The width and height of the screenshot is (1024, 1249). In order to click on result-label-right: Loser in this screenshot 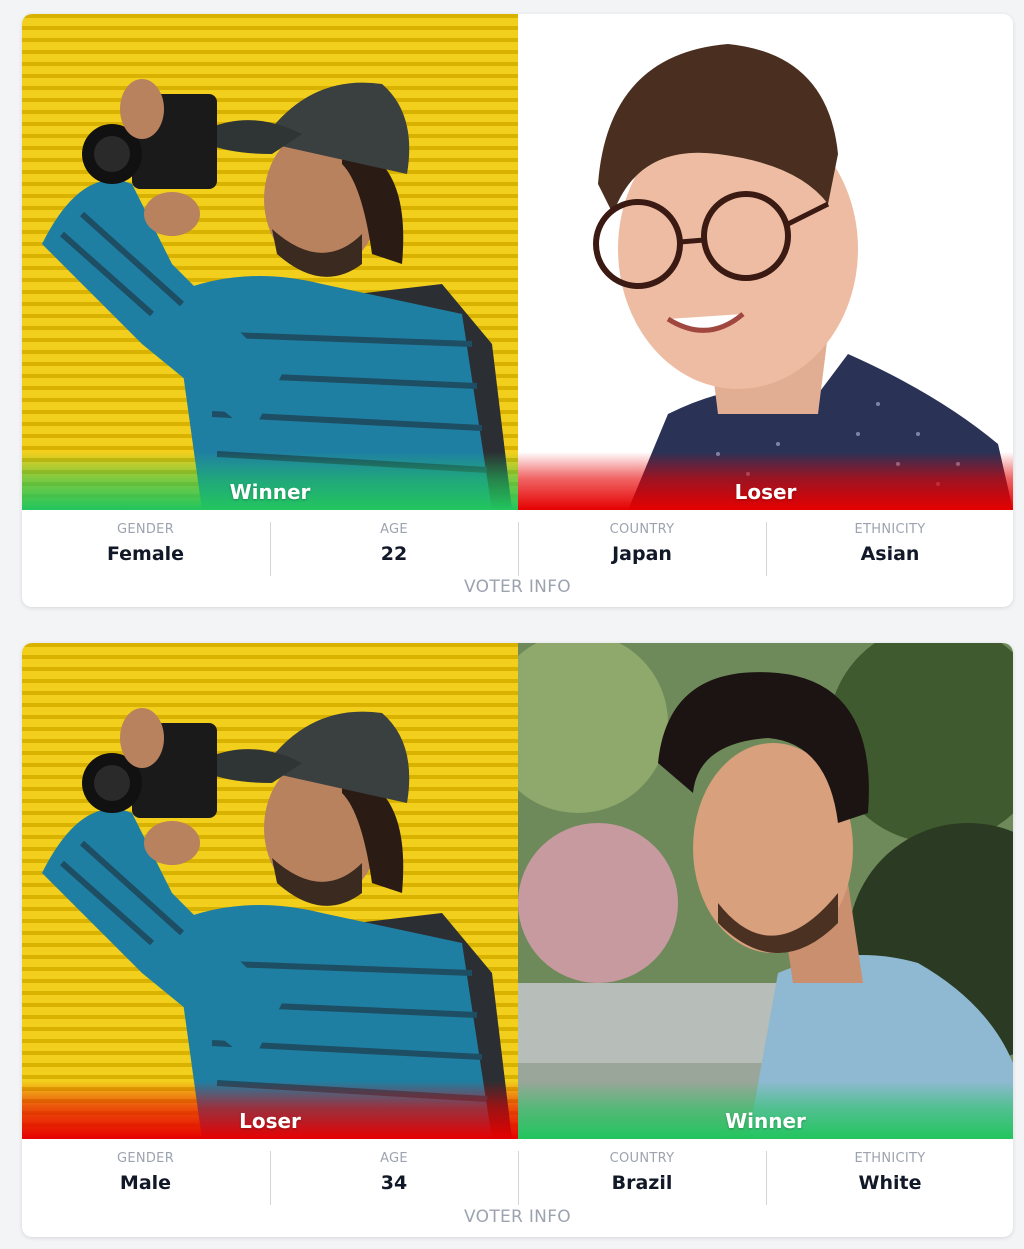, I will do `click(765, 492)`.